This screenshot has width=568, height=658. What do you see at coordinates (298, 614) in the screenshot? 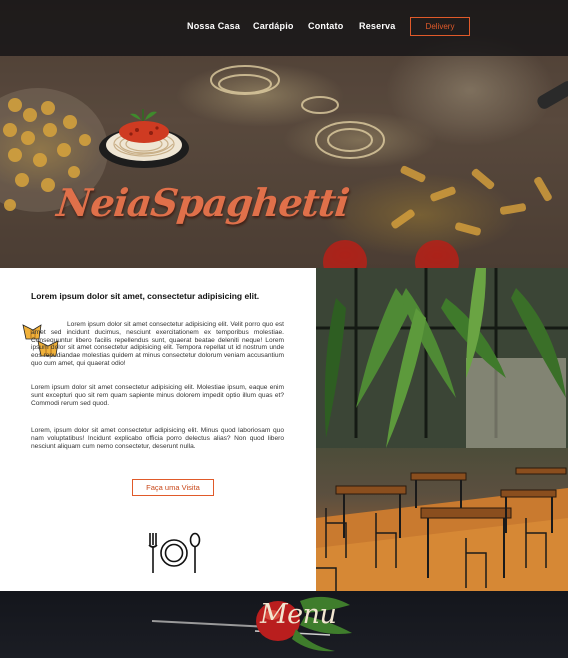
I see `menu-title: Menu` at bounding box center [298, 614].